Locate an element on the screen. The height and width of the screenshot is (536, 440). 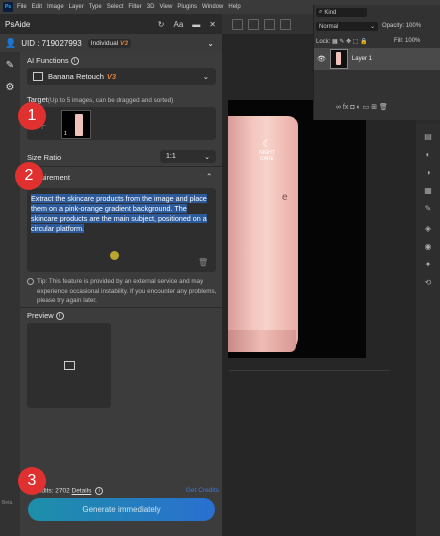
menu-file: File is located at coordinates (22, 7).